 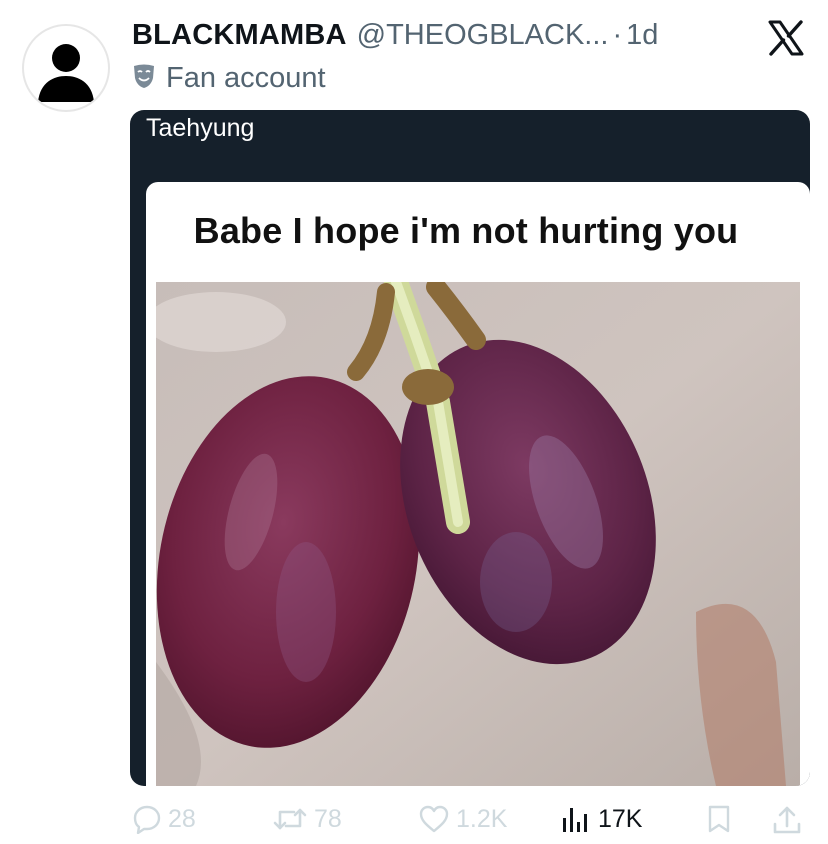 What do you see at coordinates (328, 818) in the screenshot?
I see `repost-count: 78` at bounding box center [328, 818].